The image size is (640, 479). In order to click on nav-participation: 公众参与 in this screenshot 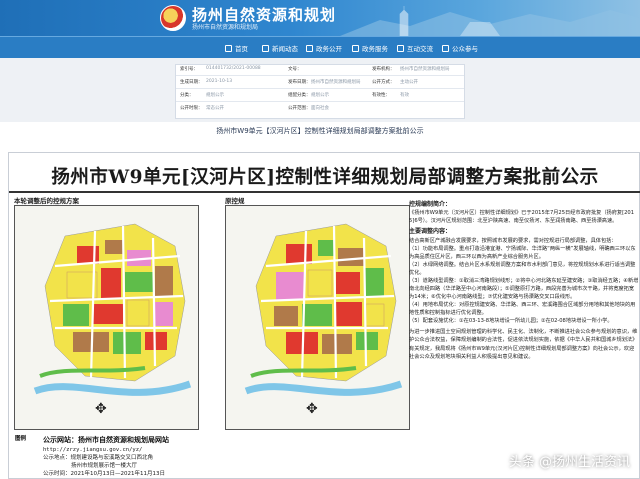, I will do `click(460, 48)`.